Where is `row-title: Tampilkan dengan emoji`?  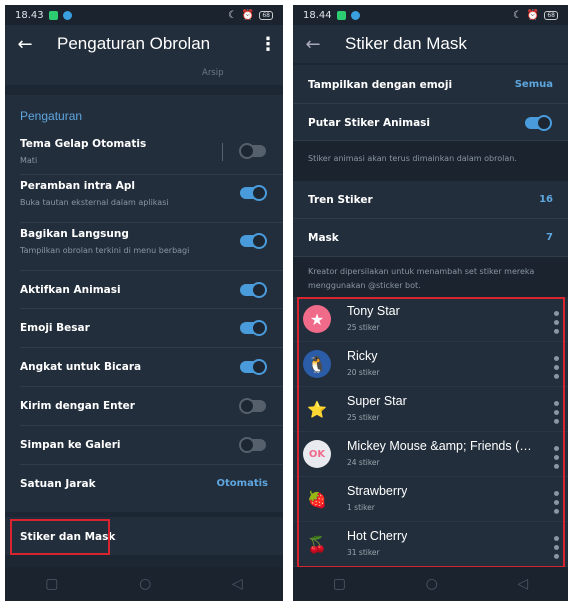
row-title: Tampilkan dengan emoji is located at coordinates (380, 85).